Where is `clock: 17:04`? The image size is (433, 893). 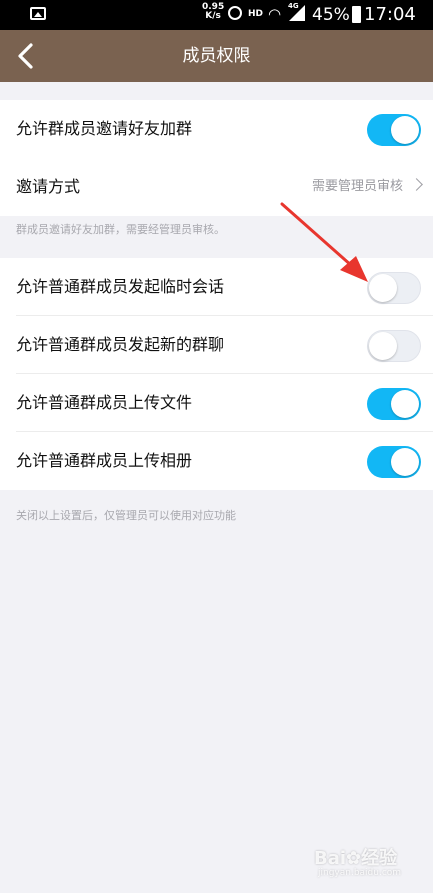 clock: 17:04 is located at coordinates (390, 14).